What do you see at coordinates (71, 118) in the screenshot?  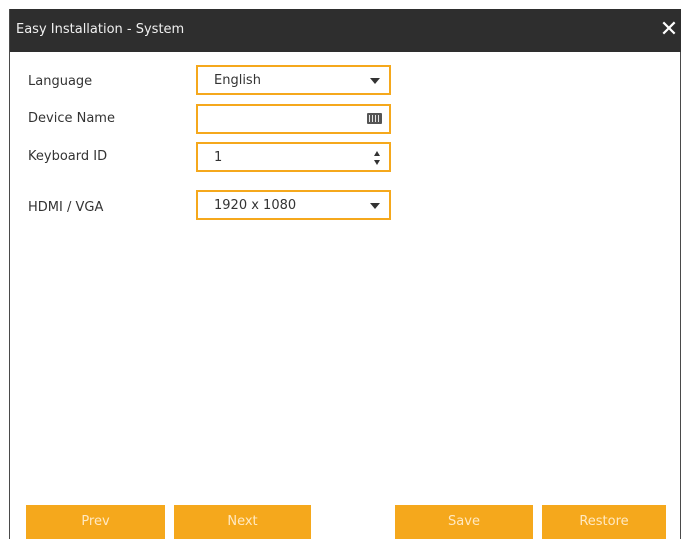 I see `device-name-label: Device Name` at bounding box center [71, 118].